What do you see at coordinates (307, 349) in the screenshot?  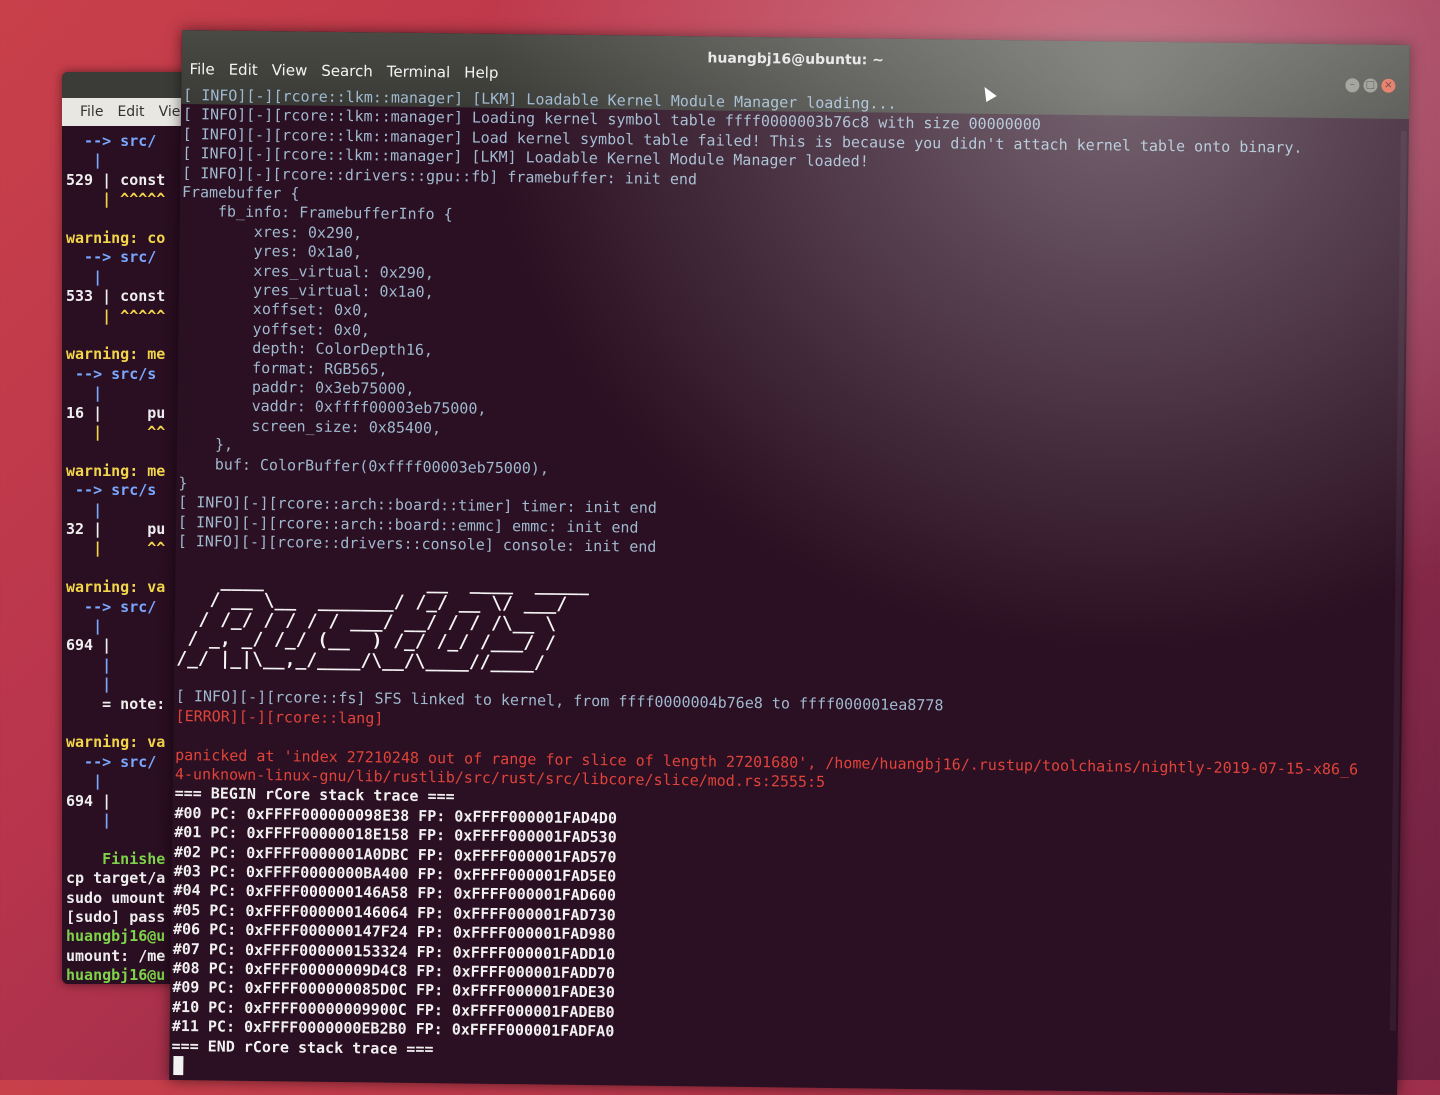 I see `terminal-line: depth: ColorDepth16,` at bounding box center [307, 349].